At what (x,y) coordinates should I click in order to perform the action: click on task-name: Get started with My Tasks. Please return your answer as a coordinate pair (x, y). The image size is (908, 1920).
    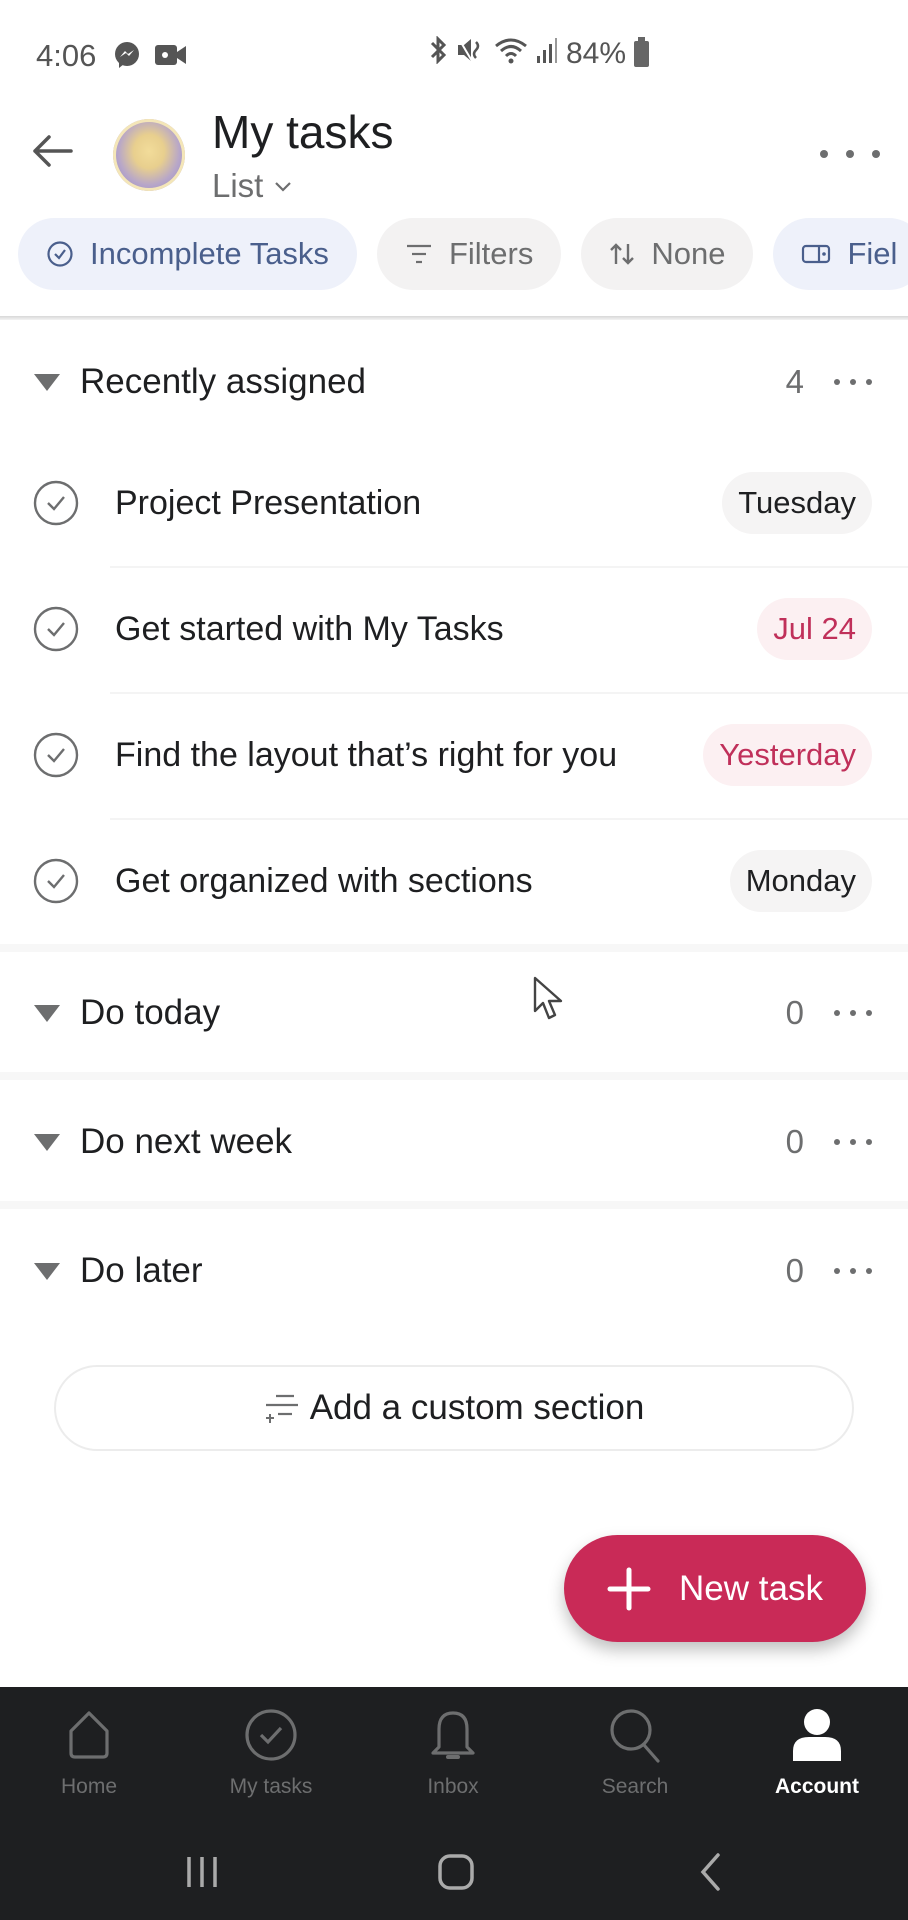
    Looking at the image, I should click on (309, 628).